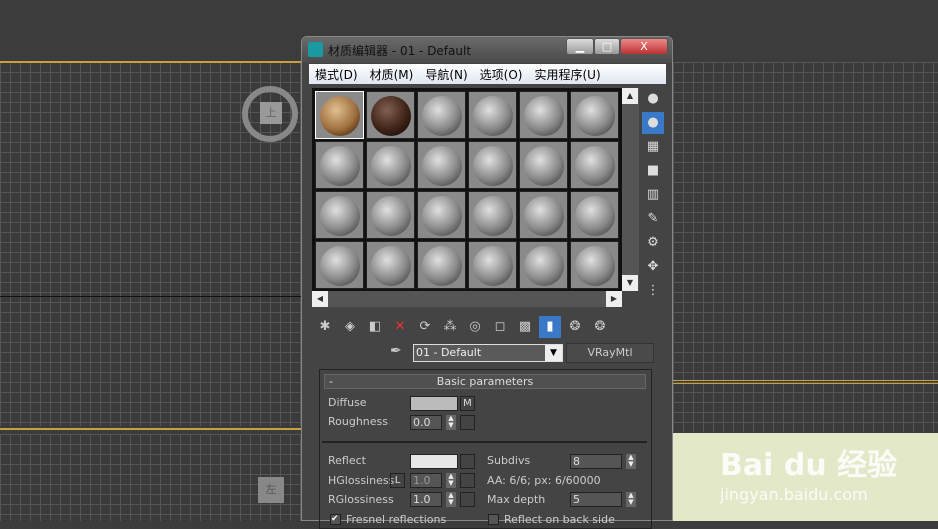  Describe the element at coordinates (400, 51) in the screenshot. I see `window-title: 材质编辑器 - 01 - Default` at that location.